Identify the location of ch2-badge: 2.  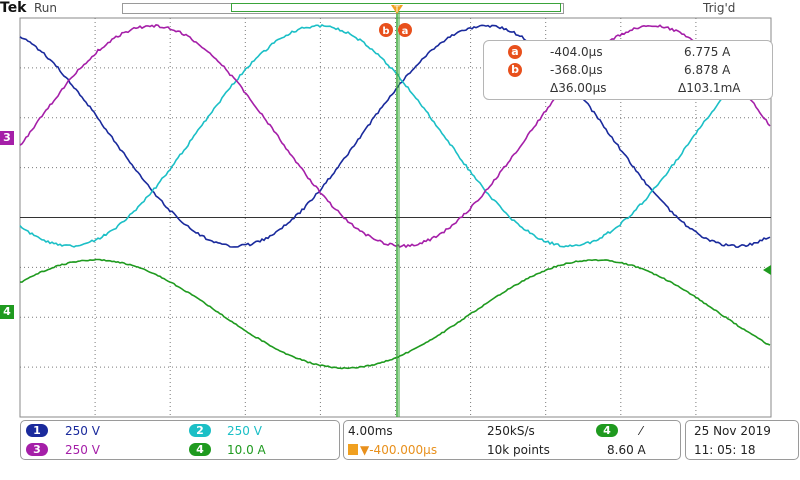
(200, 430).